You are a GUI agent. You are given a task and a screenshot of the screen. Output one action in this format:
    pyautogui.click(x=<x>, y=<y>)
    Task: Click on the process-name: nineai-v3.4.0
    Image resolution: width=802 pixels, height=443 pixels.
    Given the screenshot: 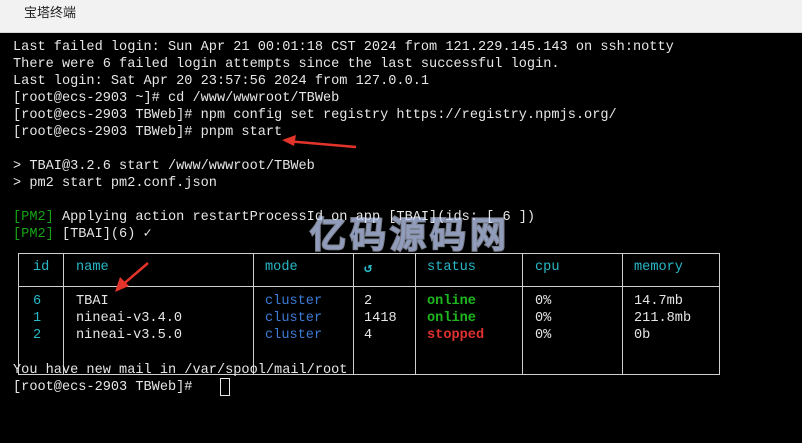 What is the action you would take?
    pyautogui.click(x=129, y=318)
    